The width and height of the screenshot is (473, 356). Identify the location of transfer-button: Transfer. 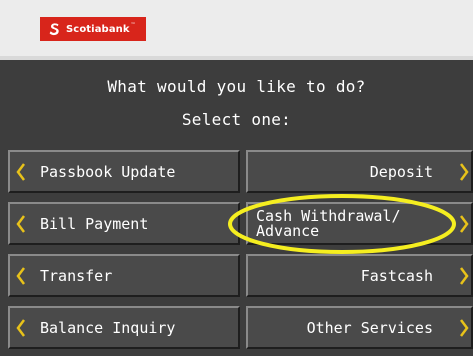
(124, 275).